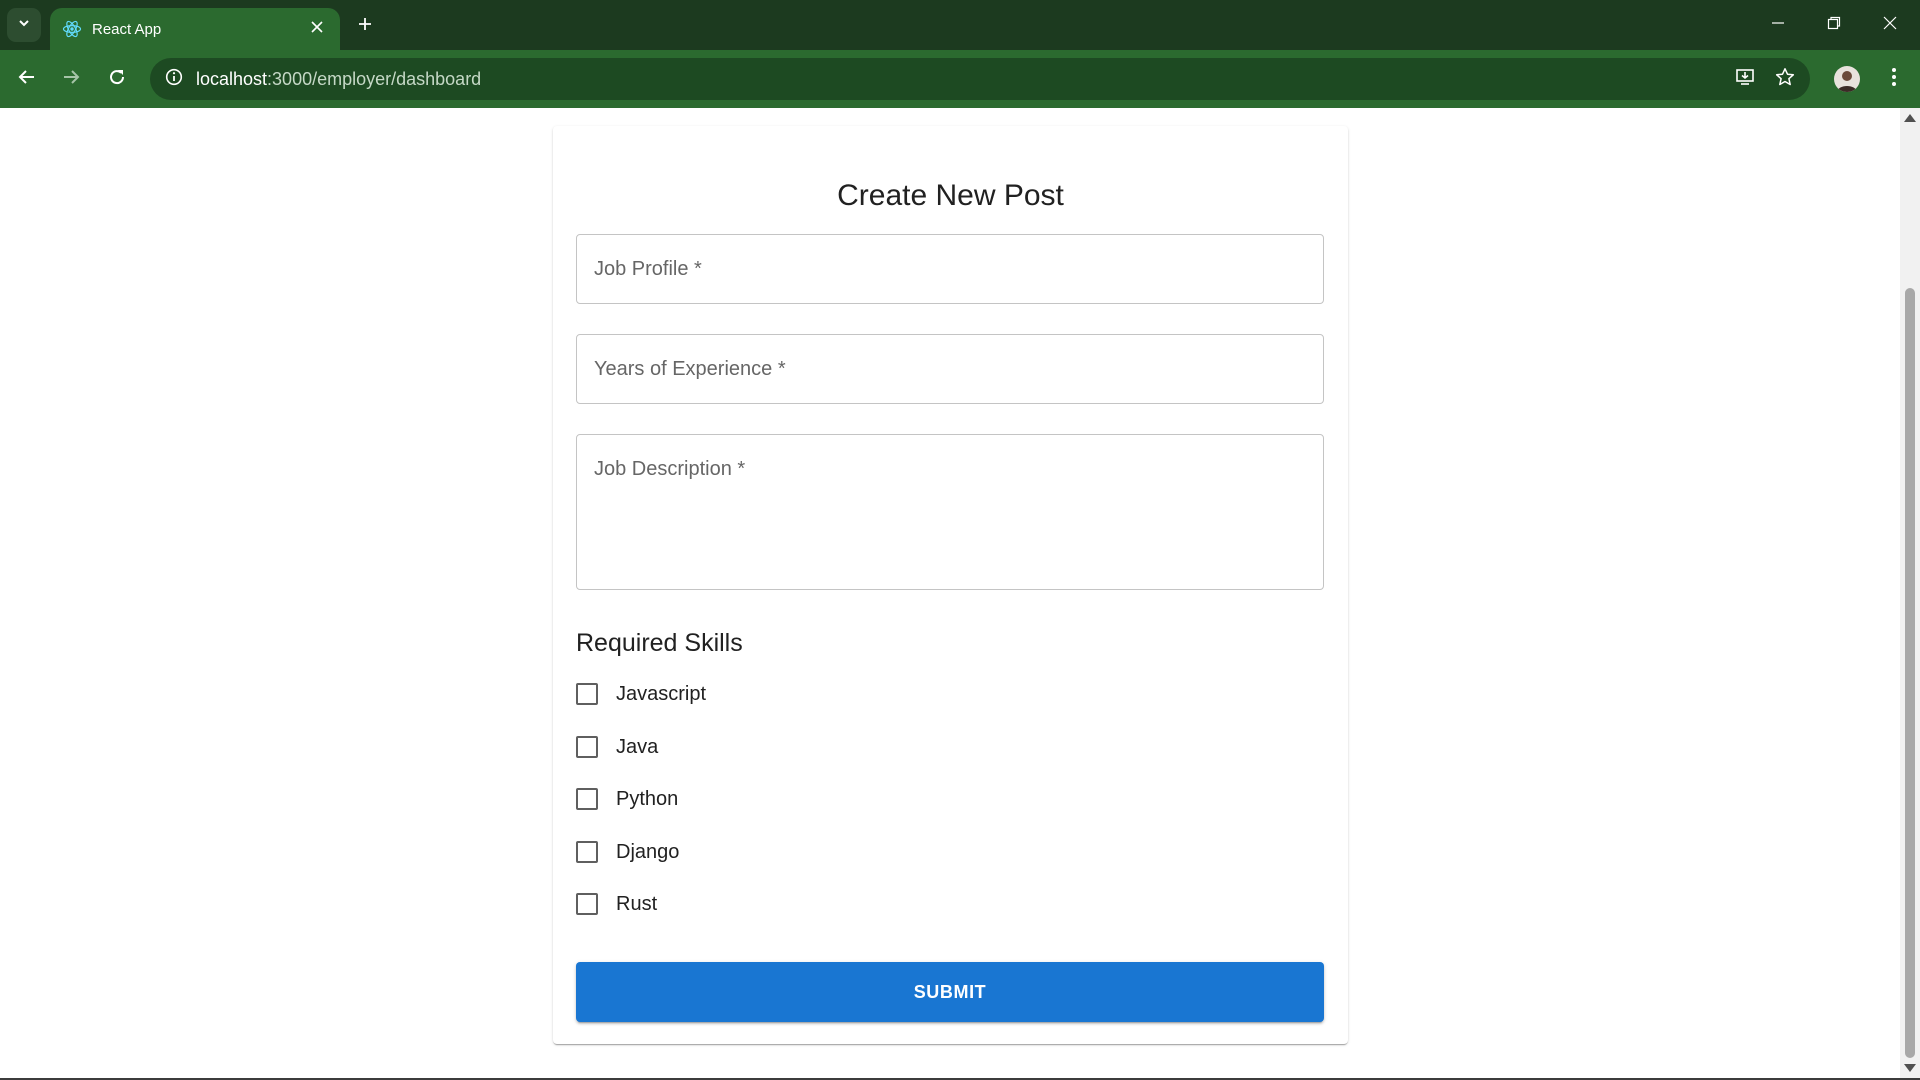 This screenshot has height=1080, width=1920. I want to click on submit-button: SUBMIT, so click(950, 992).